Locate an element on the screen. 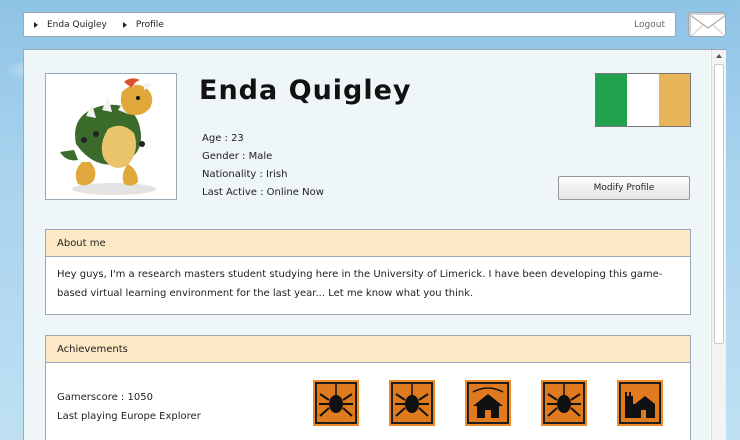 This screenshot has width=740, height=440. breadcrumb-user: Enda Quigley is located at coordinates (70, 25).